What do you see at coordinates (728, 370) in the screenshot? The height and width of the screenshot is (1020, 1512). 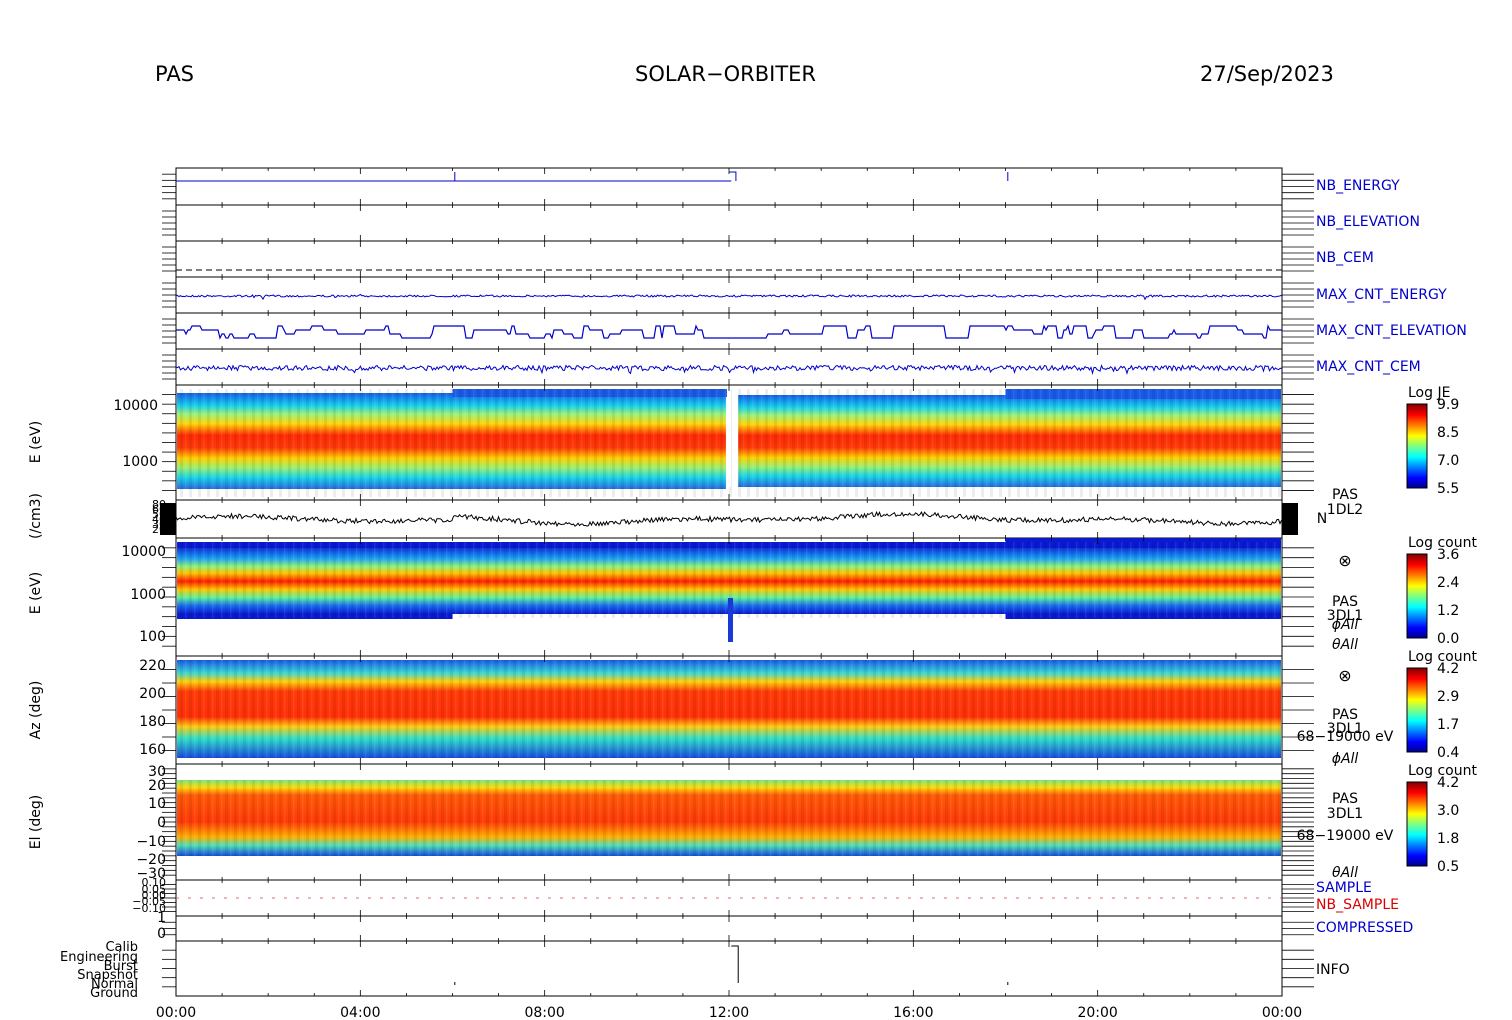 I see `max-cnt-cem-trace` at bounding box center [728, 370].